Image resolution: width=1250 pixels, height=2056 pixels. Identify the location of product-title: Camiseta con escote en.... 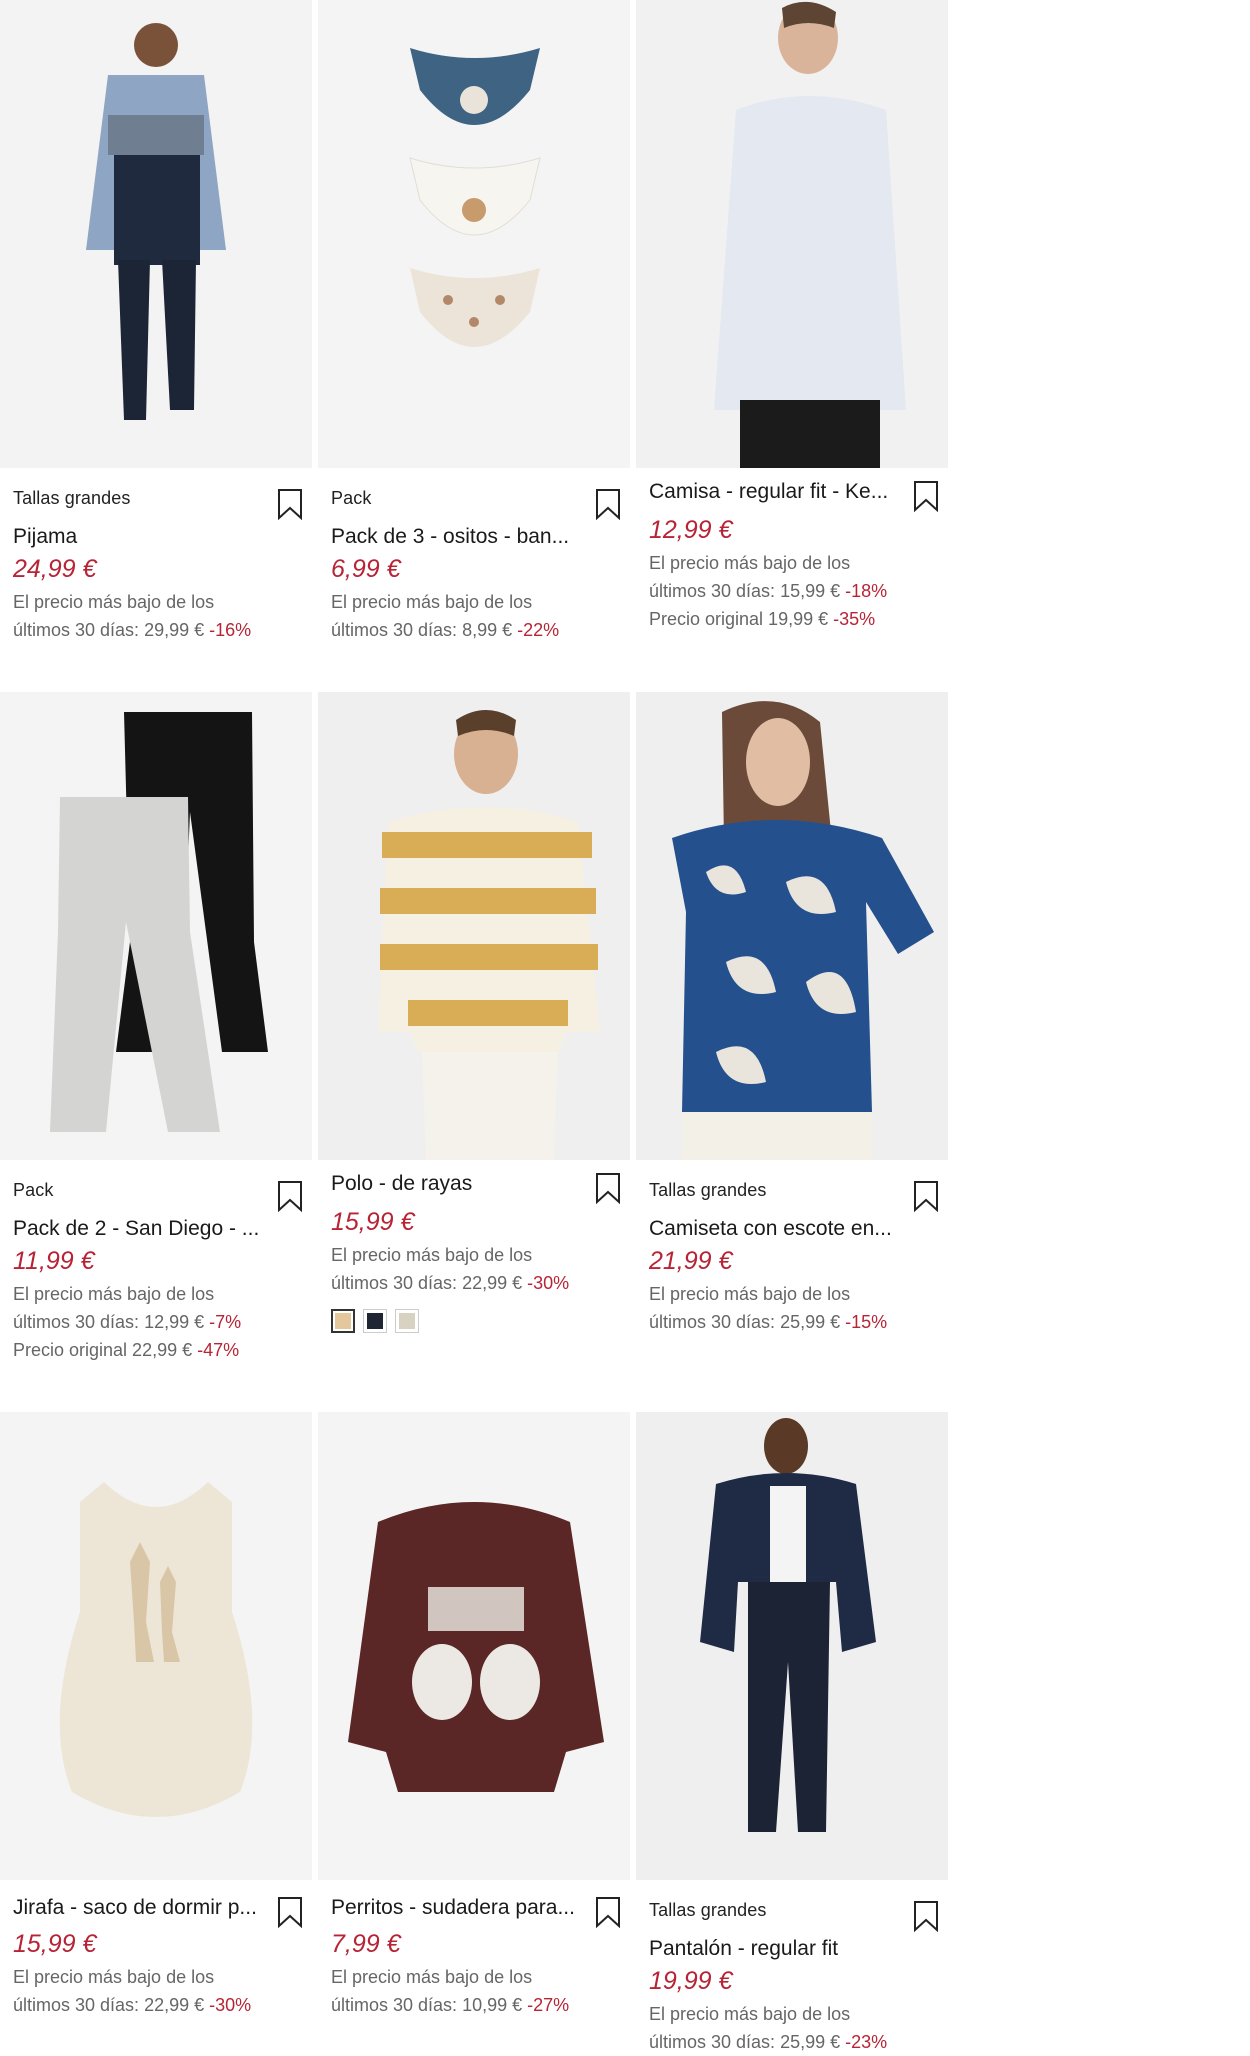
(770, 1229).